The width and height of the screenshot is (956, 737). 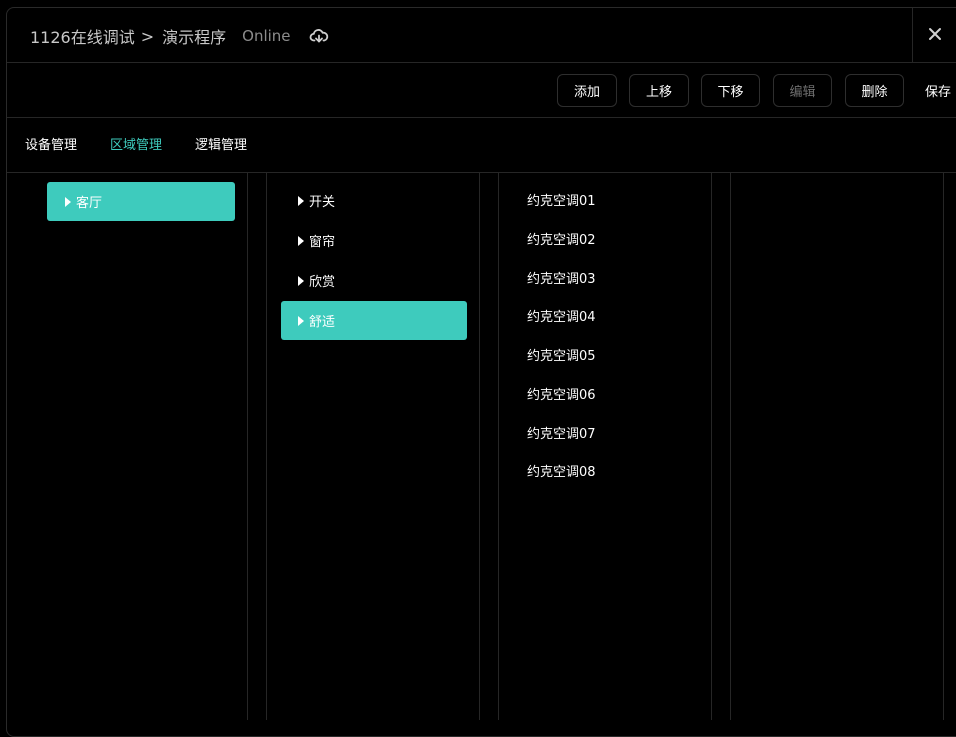 I want to click on connection-status: Online, so click(x=266, y=36).